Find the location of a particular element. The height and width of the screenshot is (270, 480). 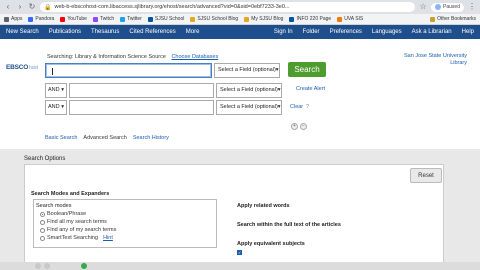

bookmark-label: Twitch is located at coordinates (107, 19).